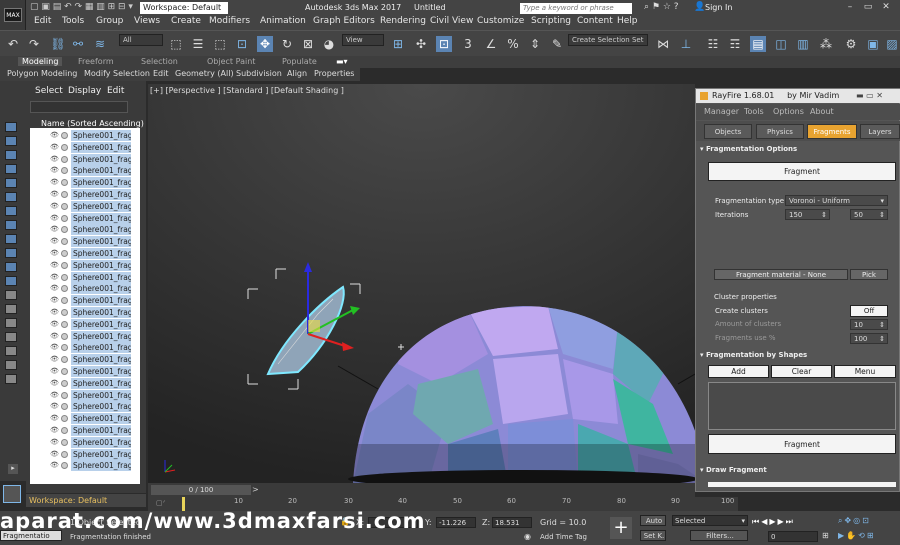  Describe the element at coordinates (869, 96) in the screenshot. I see `rayfire-window-controls: ▬ ▭ ✕` at that location.